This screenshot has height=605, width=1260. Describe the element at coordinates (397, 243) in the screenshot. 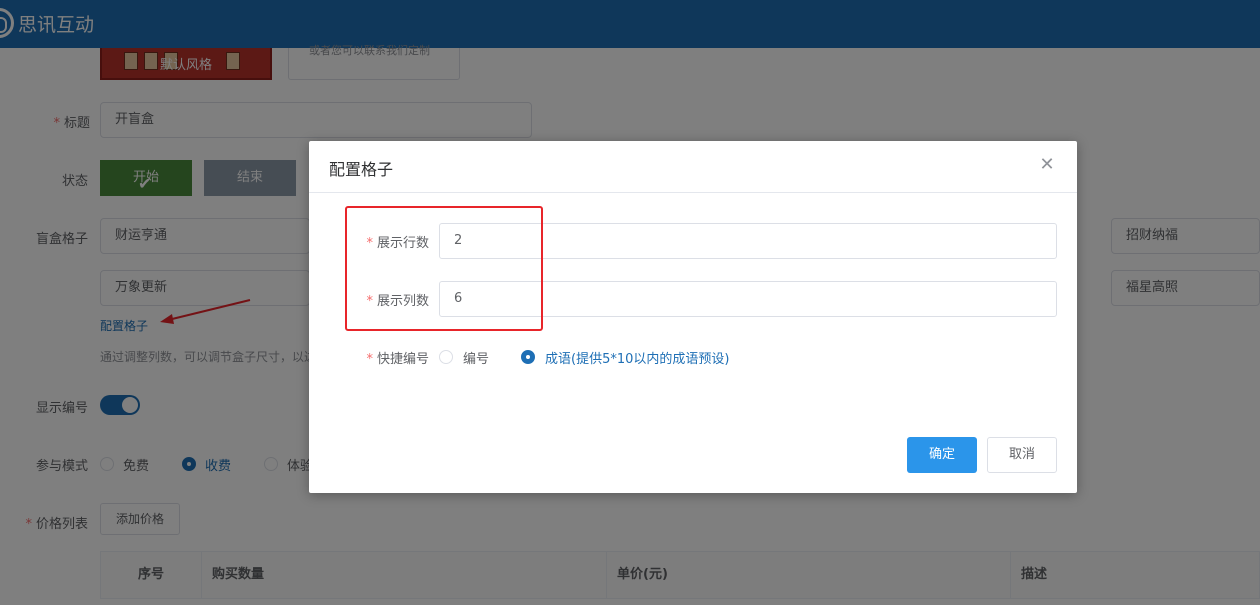

I see `rows-label: * 展示行数` at that location.